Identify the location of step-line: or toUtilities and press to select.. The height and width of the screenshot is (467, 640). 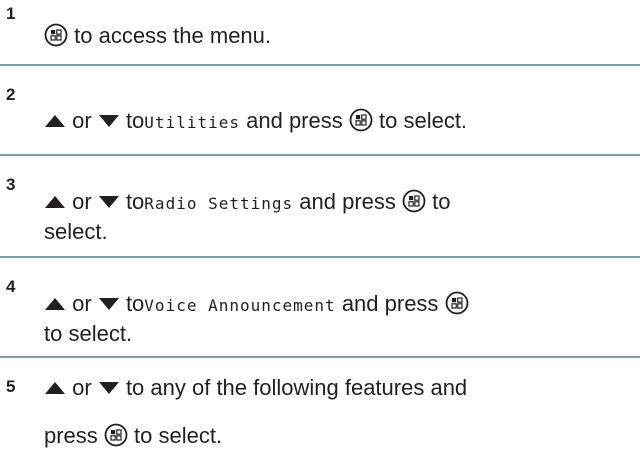
(255, 122).